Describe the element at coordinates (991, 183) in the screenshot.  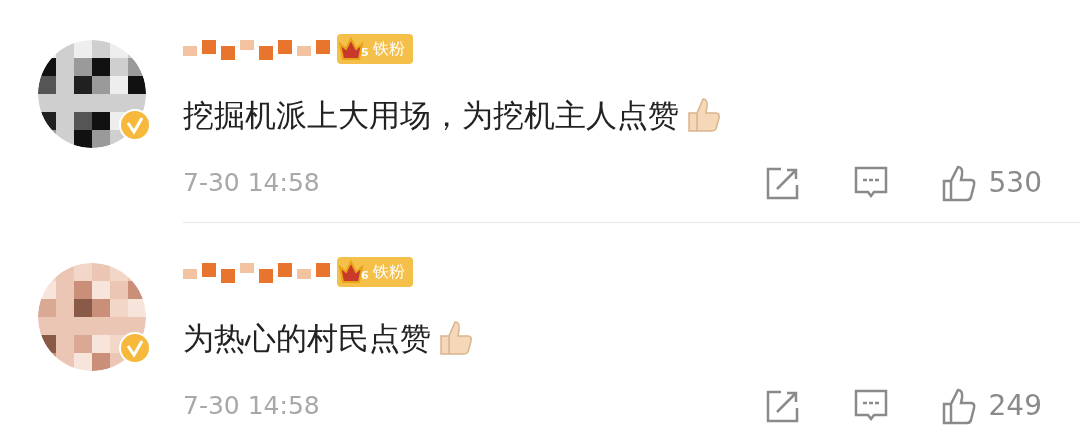
I see `like-button: 530` at that location.